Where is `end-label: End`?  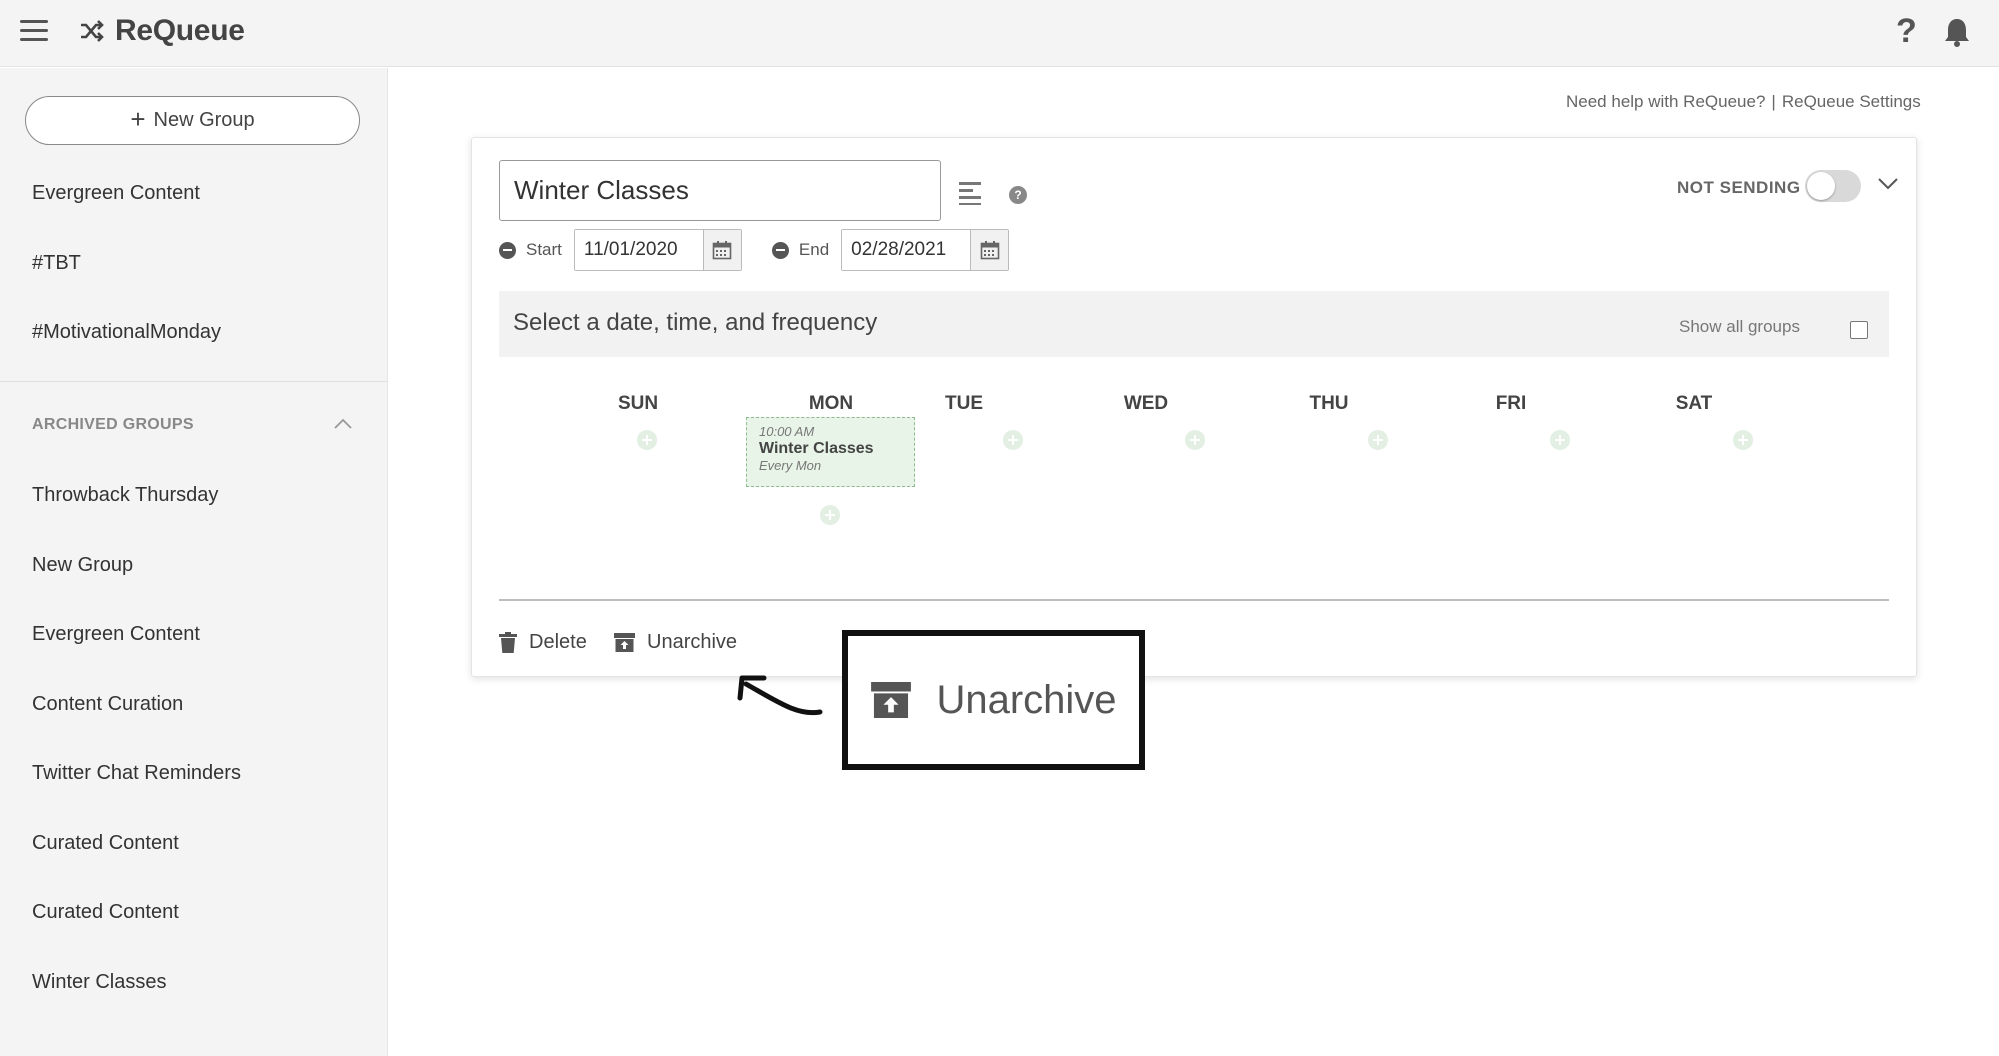 end-label: End is located at coordinates (814, 249).